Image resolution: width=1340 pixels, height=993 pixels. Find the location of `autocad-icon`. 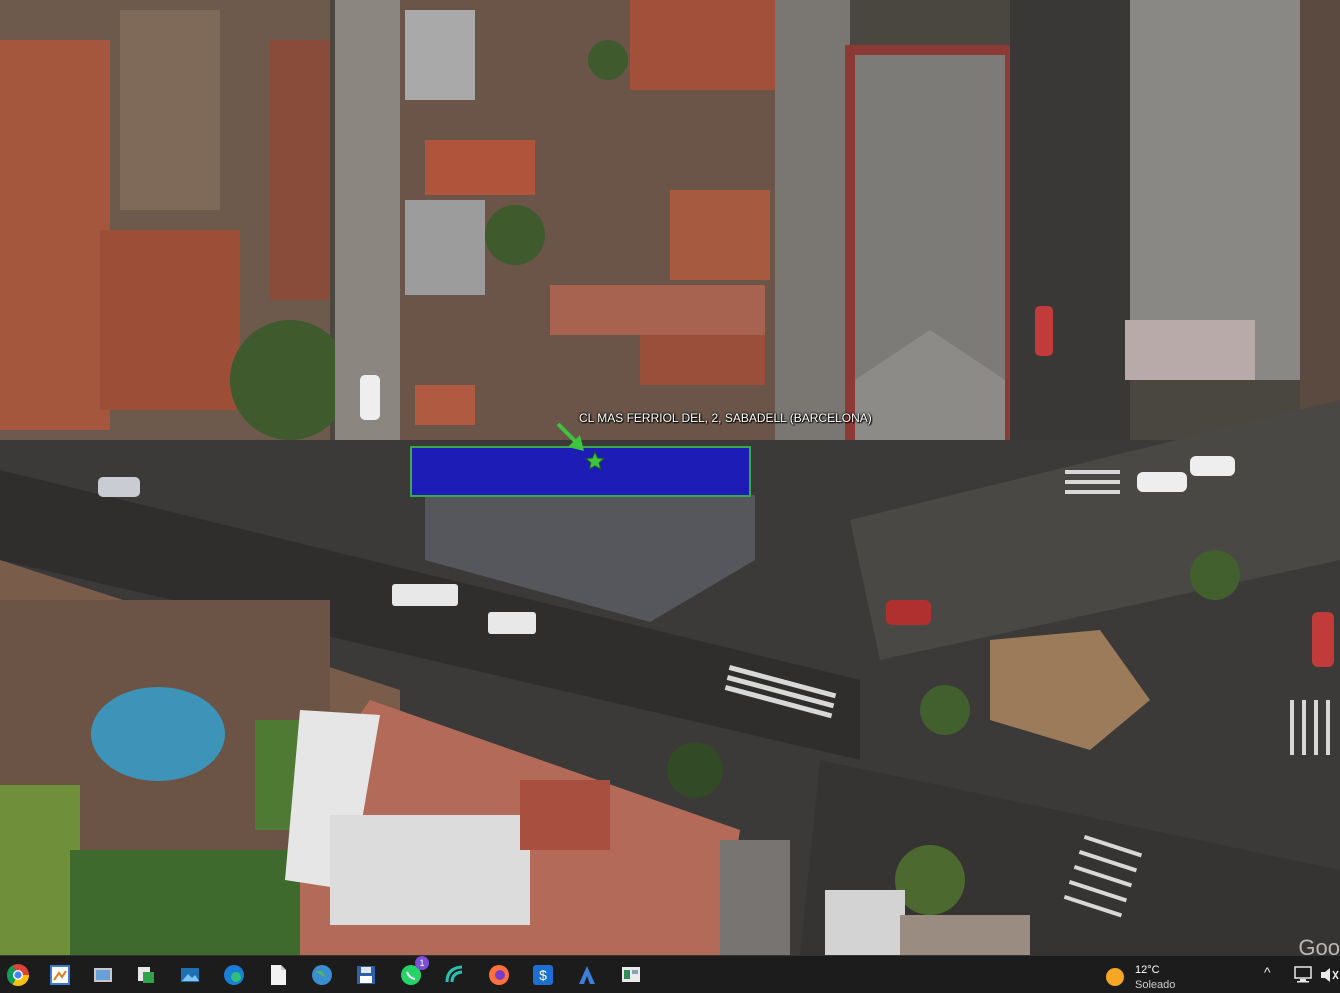

autocad-icon is located at coordinates (587, 975).